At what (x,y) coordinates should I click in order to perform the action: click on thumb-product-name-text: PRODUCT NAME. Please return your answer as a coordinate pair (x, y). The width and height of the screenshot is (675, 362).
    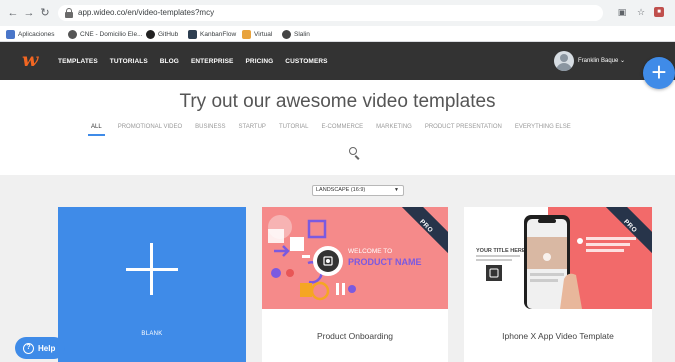
    Looking at the image, I should click on (385, 262).